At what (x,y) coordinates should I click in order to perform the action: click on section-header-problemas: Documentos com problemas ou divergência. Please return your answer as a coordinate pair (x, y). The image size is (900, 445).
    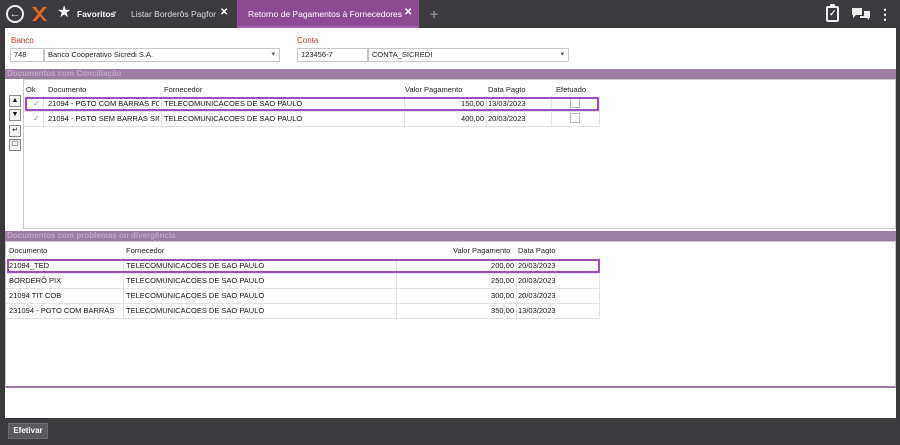
    Looking at the image, I should click on (450, 236).